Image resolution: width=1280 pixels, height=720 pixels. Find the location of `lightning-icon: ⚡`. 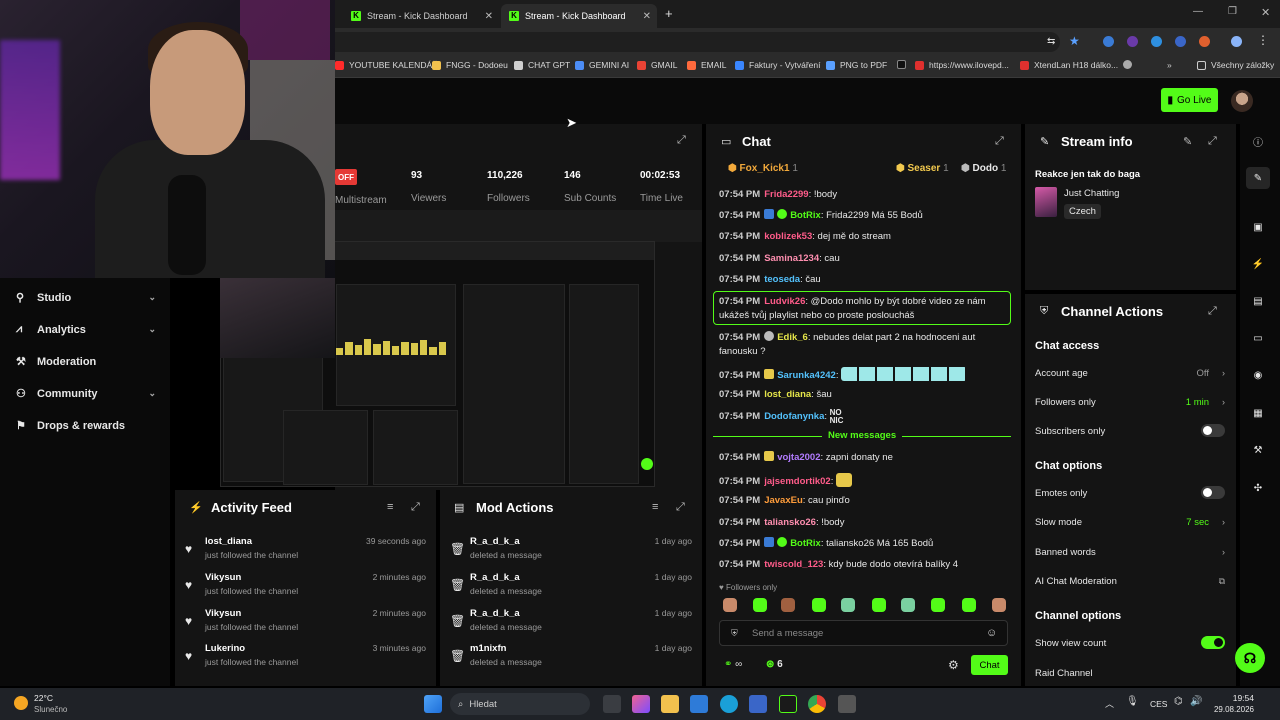

lightning-icon: ⚡ is located at coordinates (1258, 264).